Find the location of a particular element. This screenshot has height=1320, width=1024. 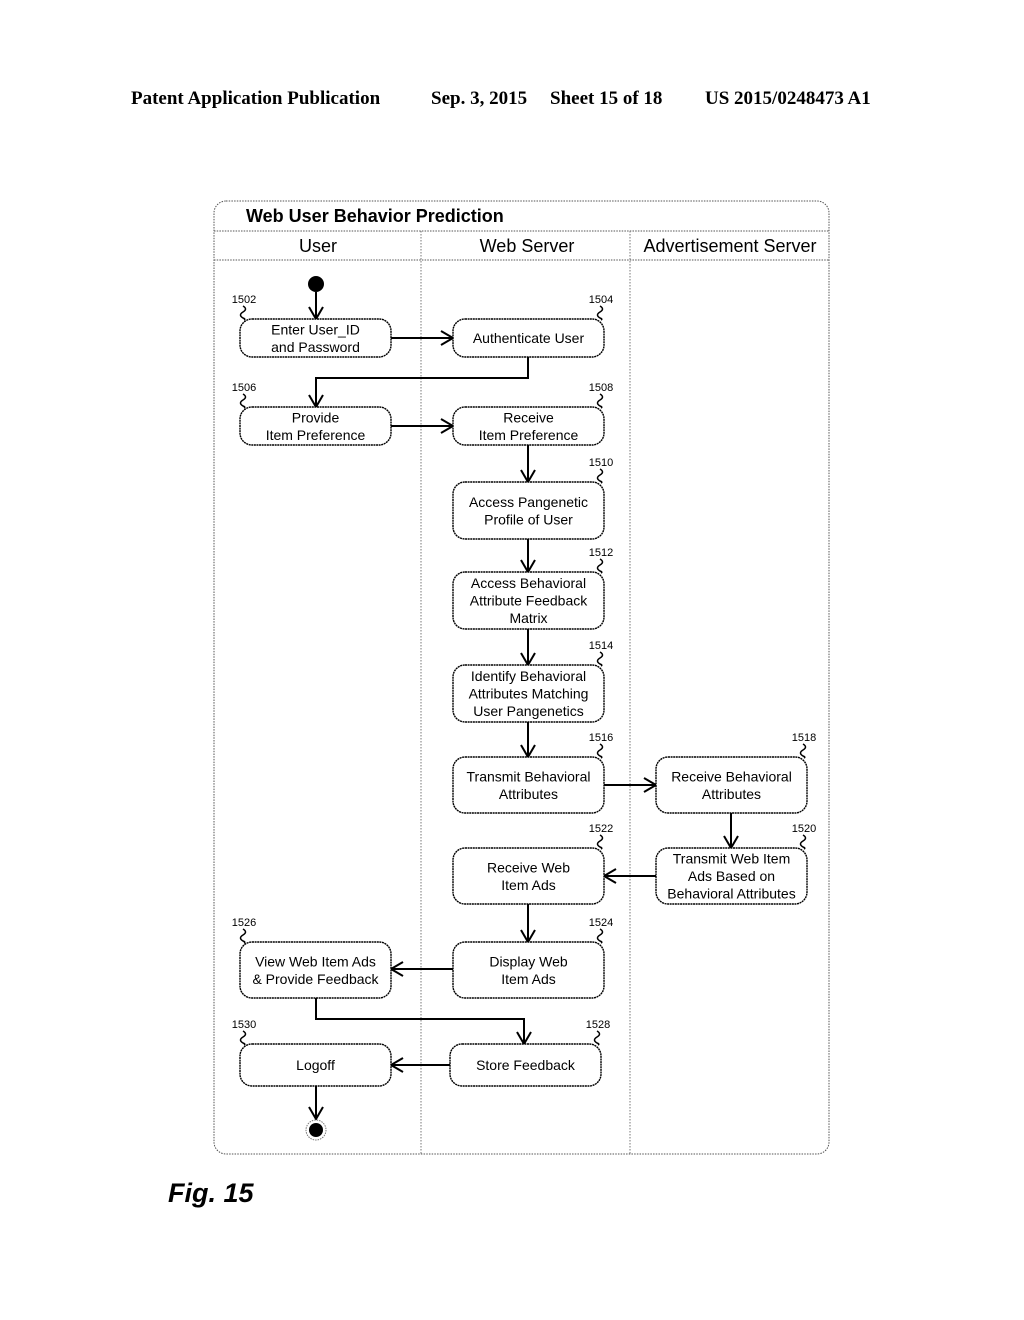

activity-label: Display Web is located at coordinates (528, 961).